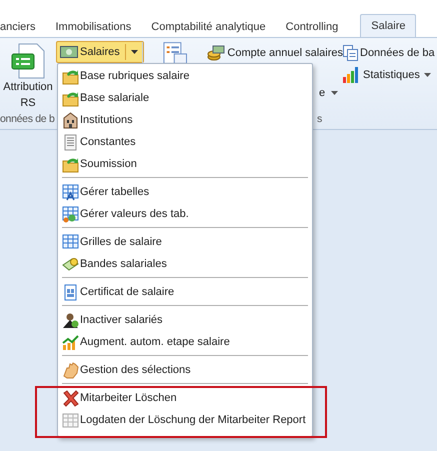  I want to click on cross-icon, so click(70, 398).